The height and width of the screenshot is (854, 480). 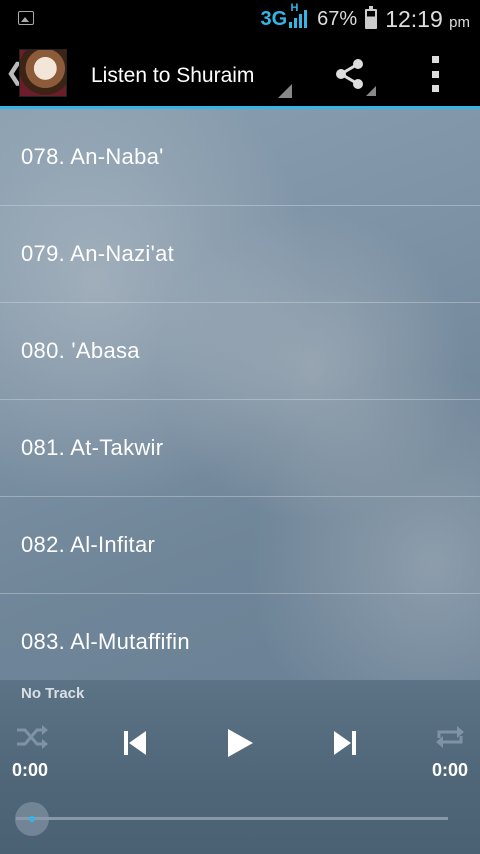 What do you see at coordinates (414, 18) in the screenshot?
I see `clock-time: 12:19` at bounding box center [414, 18].